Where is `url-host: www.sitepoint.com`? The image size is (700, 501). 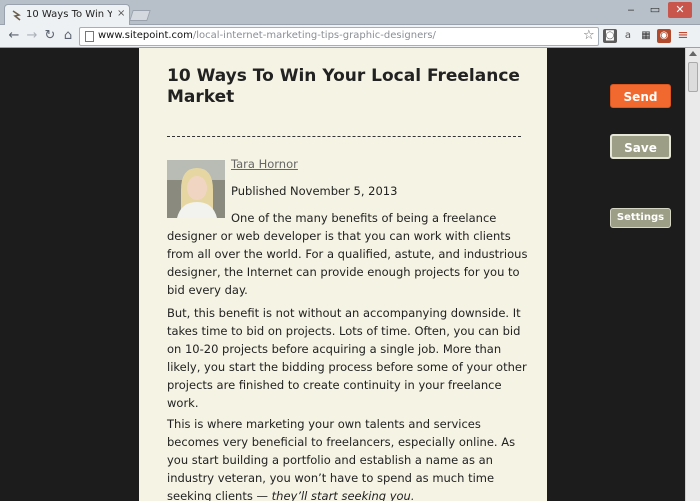 url-host: www.sitepoint.com is located at coordinates (145, 35).